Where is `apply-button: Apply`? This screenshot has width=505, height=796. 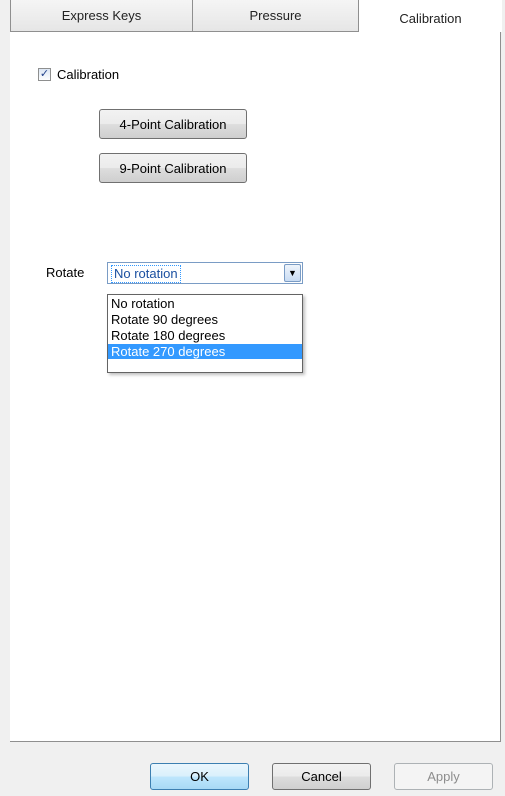 apply-button: Apply is located at coordinates (443, 776).